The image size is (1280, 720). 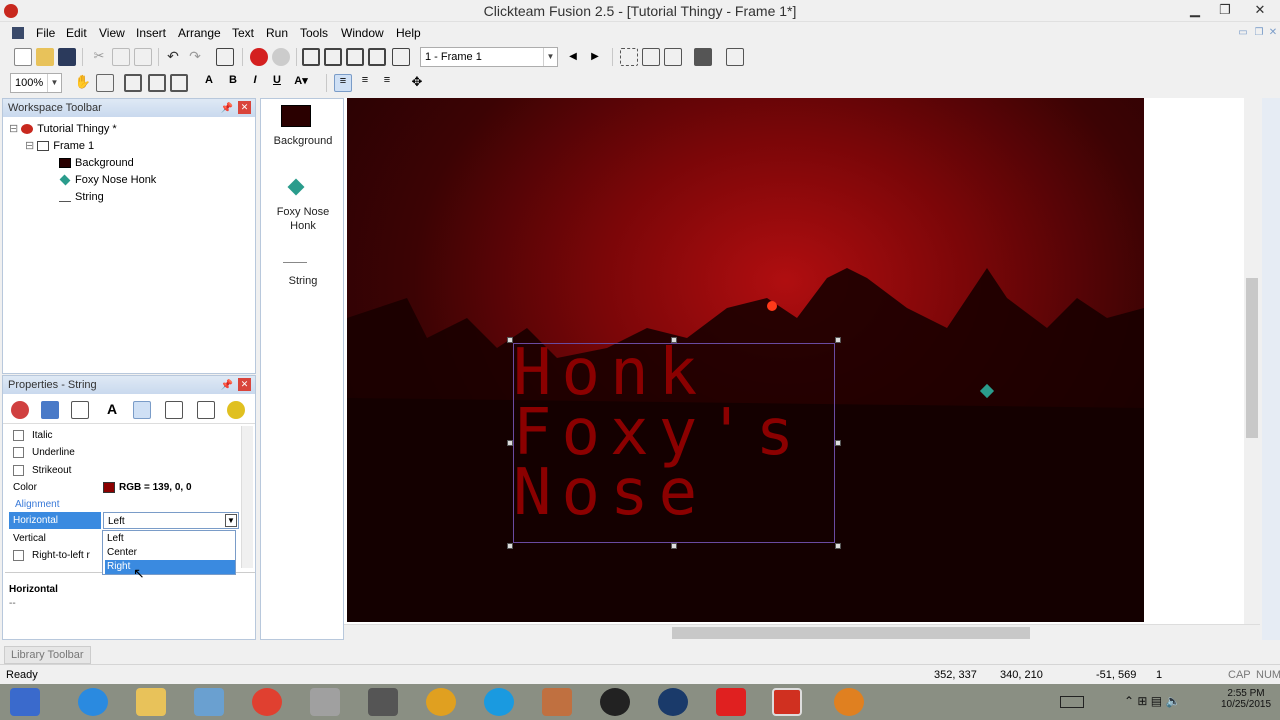 I want to click on italic-row: Italic, so click(x=123, y=435).